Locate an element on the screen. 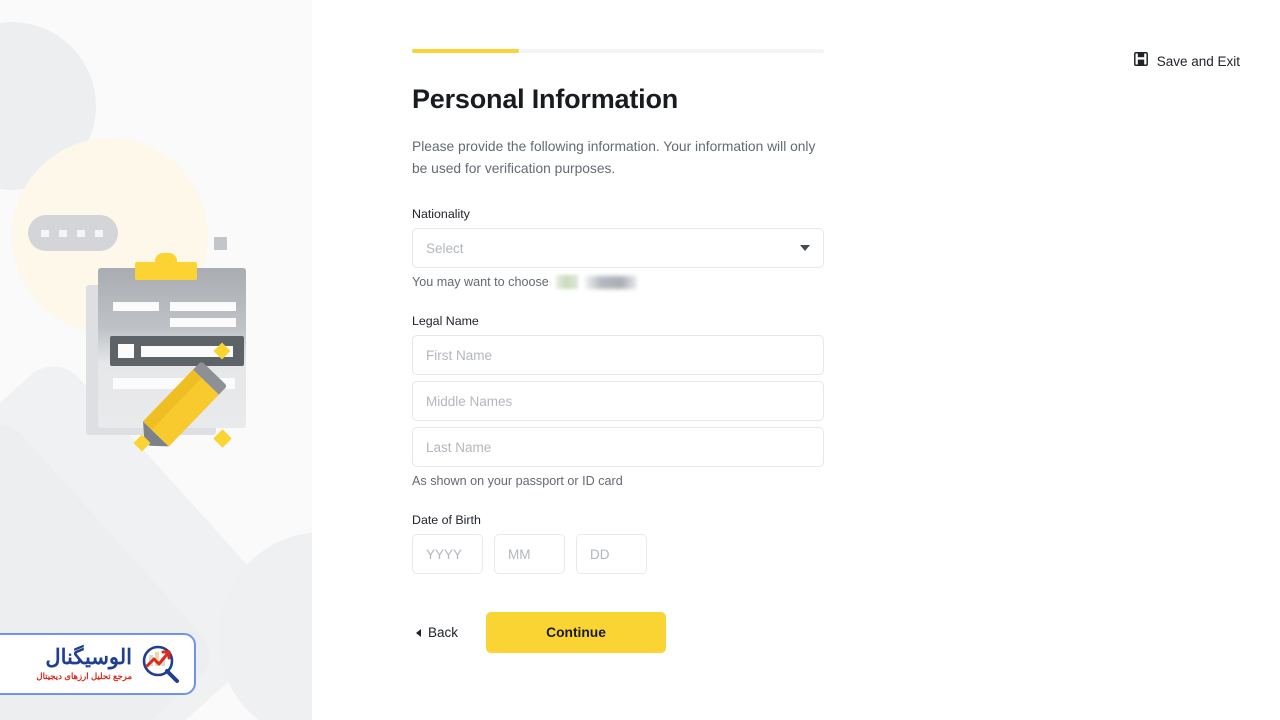 Image resolution: width=1280 pixels, height=720 pixels. legal-name-label: Legal Name is located at coordinates (445, 321).